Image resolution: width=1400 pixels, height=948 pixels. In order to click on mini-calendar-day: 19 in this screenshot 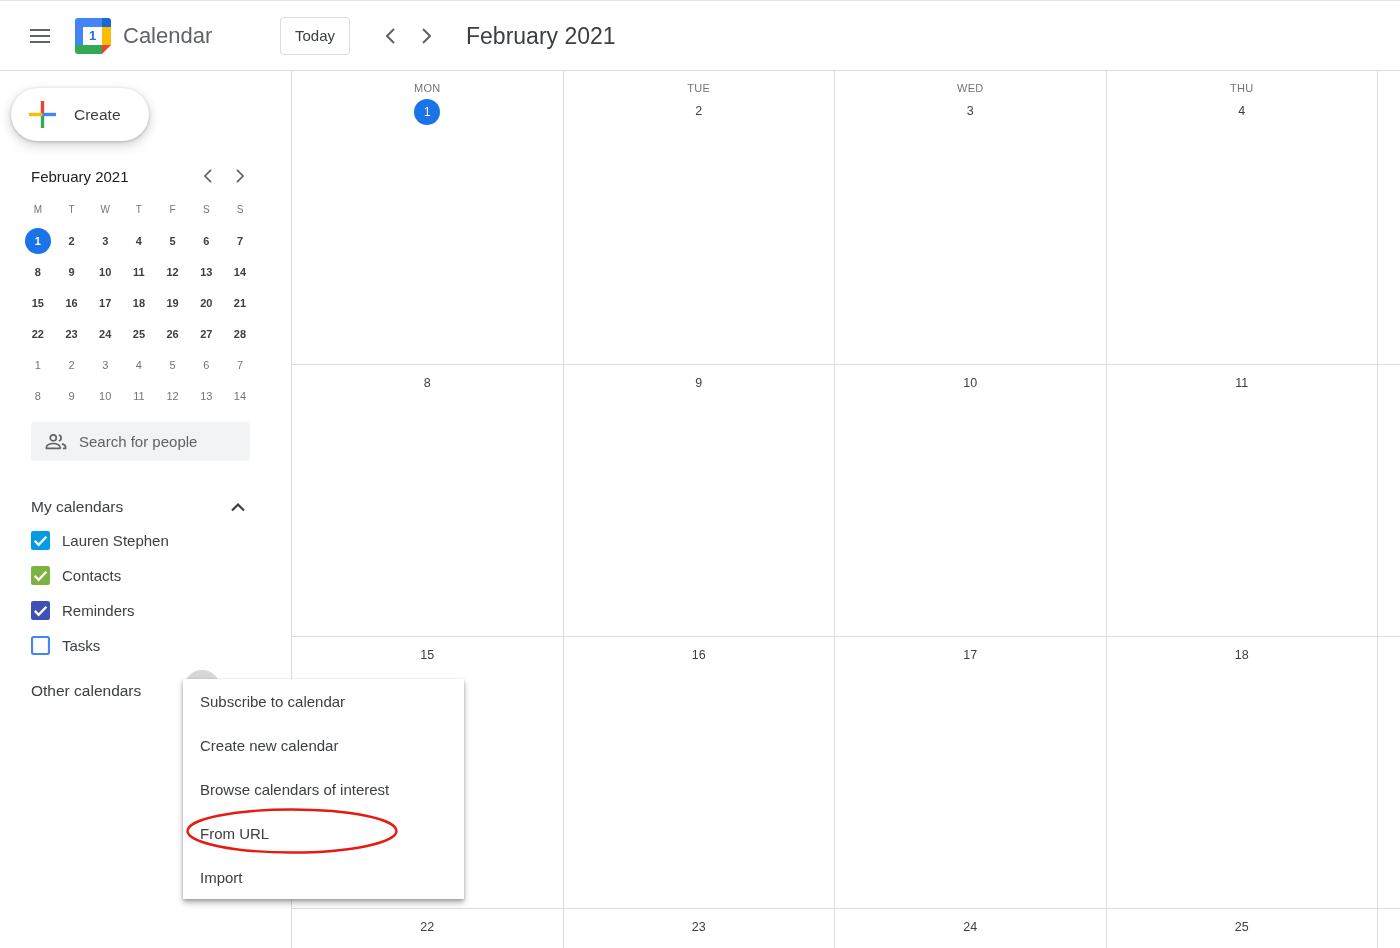, I will do `click(172, 302)`.